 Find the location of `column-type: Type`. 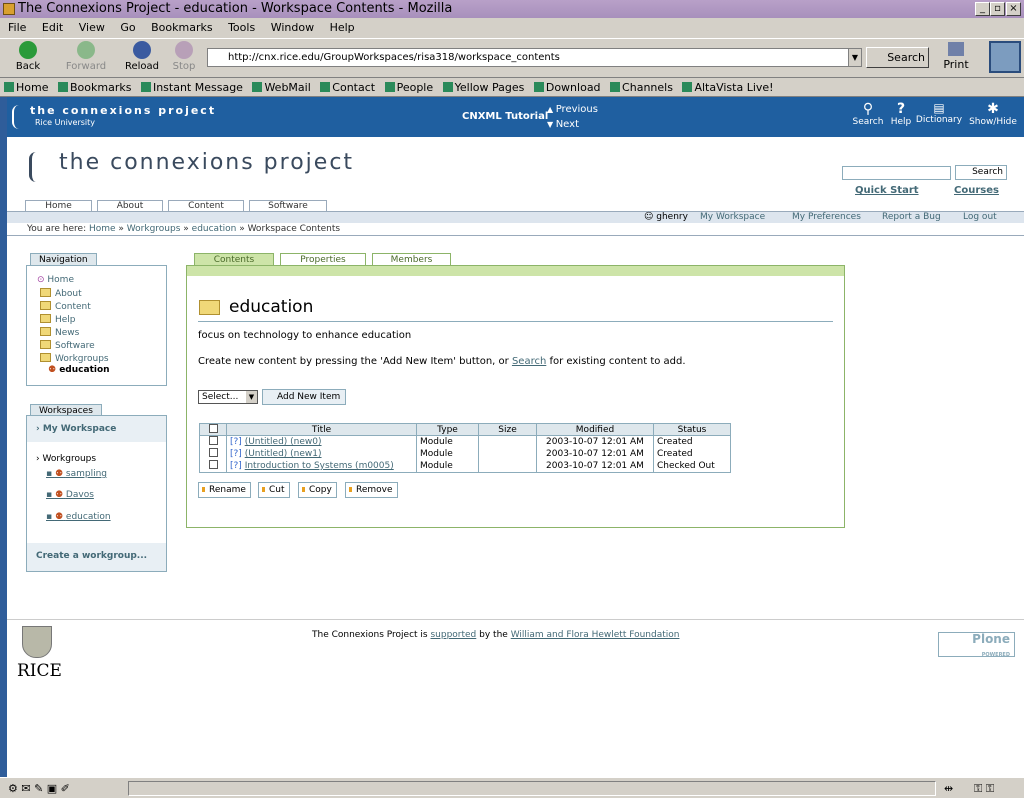

column-type: Type is located at coordinates (447, 429).